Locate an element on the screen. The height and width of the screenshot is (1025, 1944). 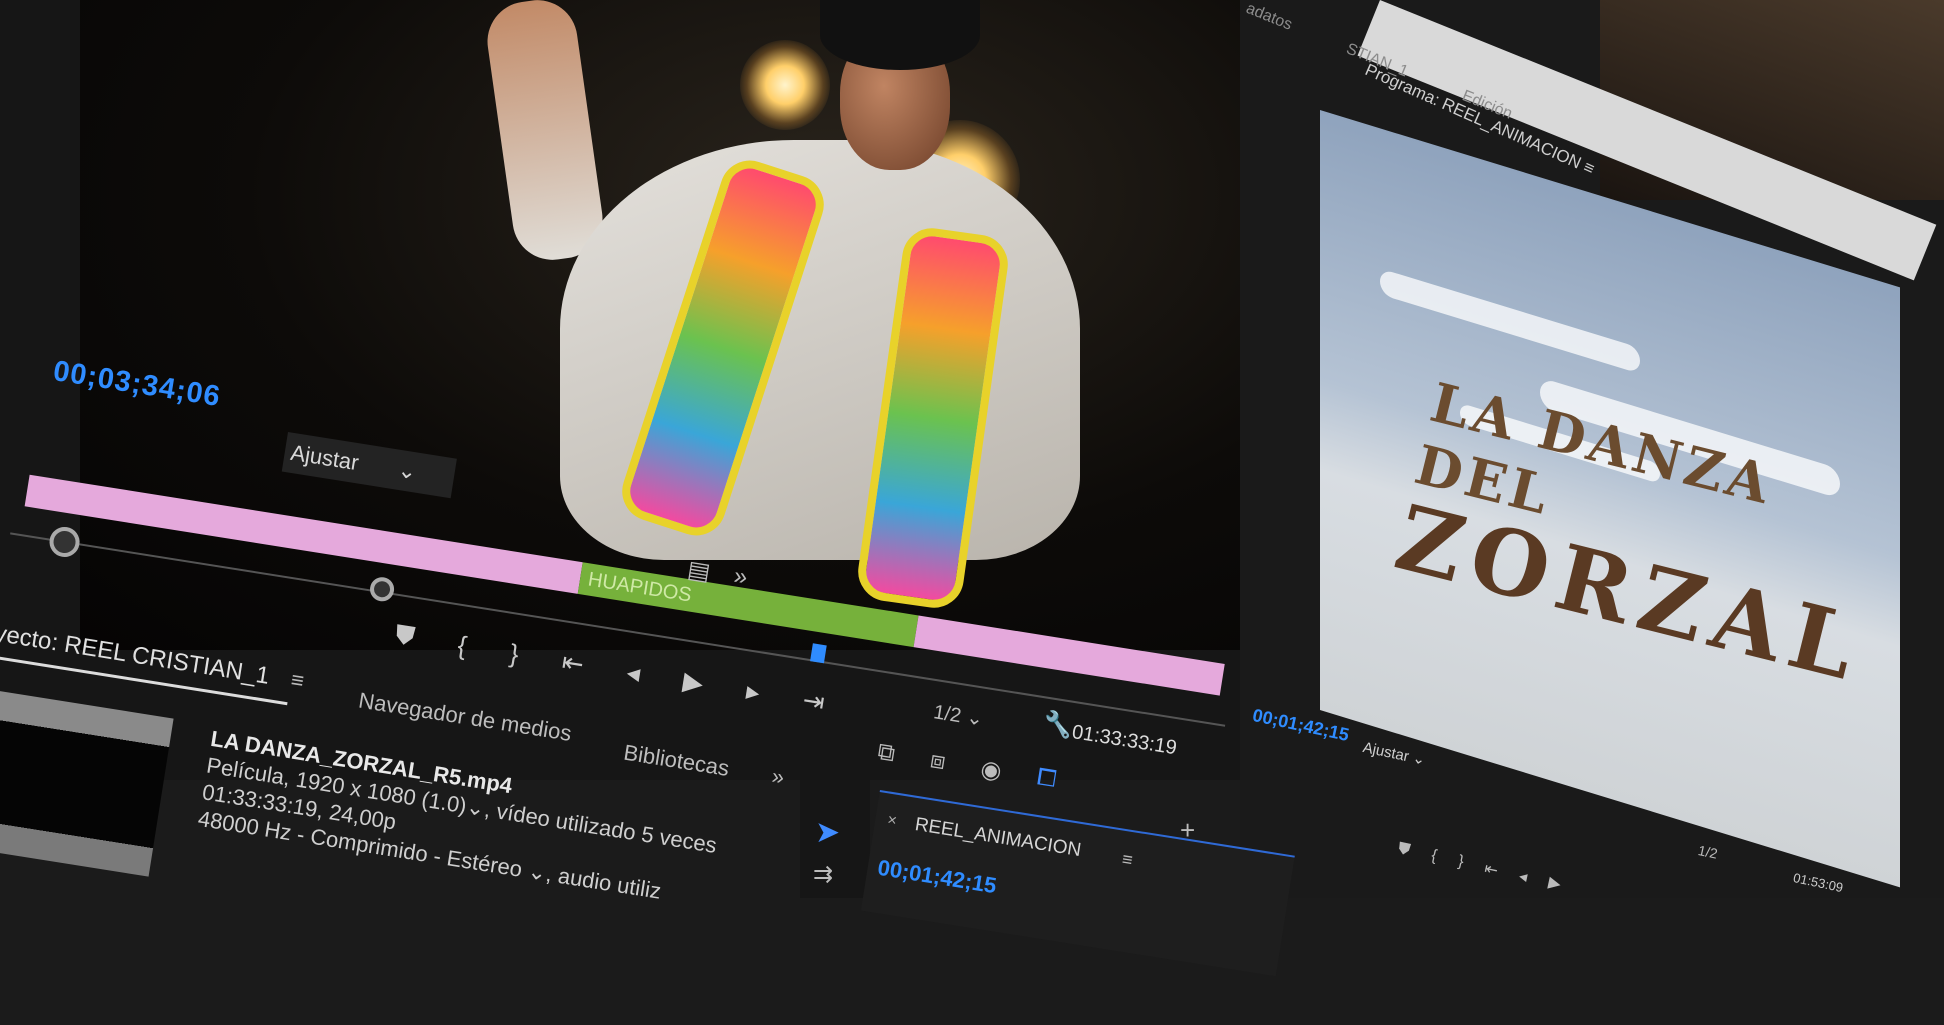
zoom-handle-right is located at coordinates (382, 589).